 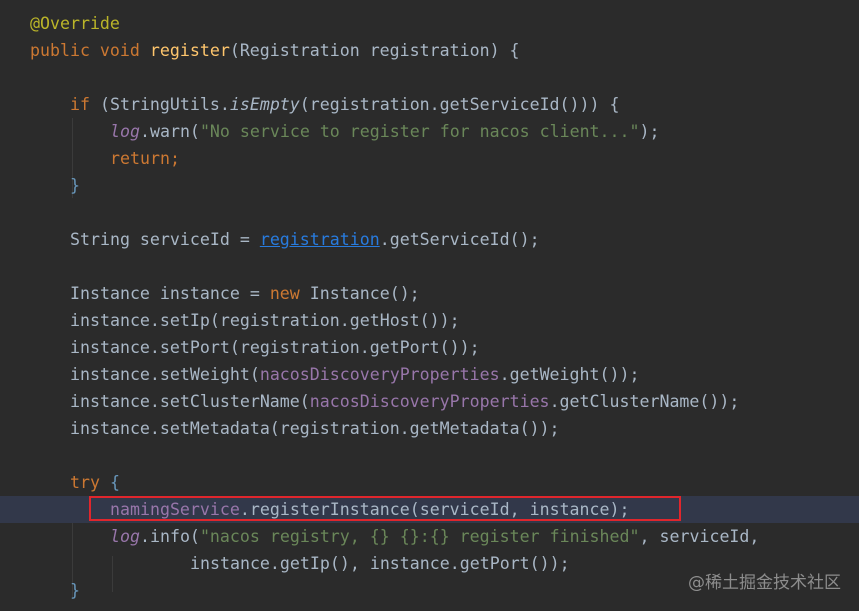 I want to click on if-cond-a: (StringUtils., so click(x=164, y=104).